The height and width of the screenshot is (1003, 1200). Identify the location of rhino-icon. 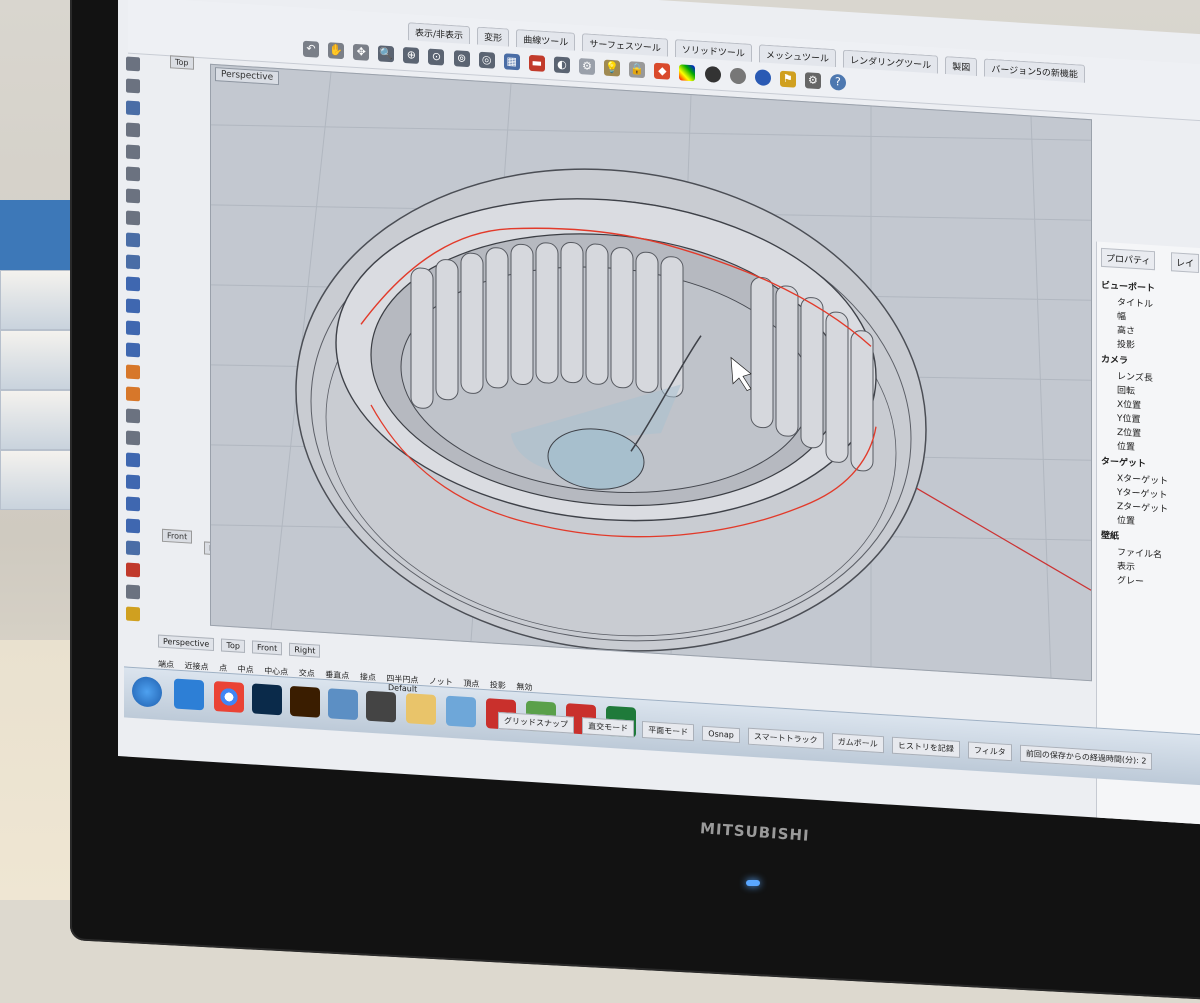
(381, 706).